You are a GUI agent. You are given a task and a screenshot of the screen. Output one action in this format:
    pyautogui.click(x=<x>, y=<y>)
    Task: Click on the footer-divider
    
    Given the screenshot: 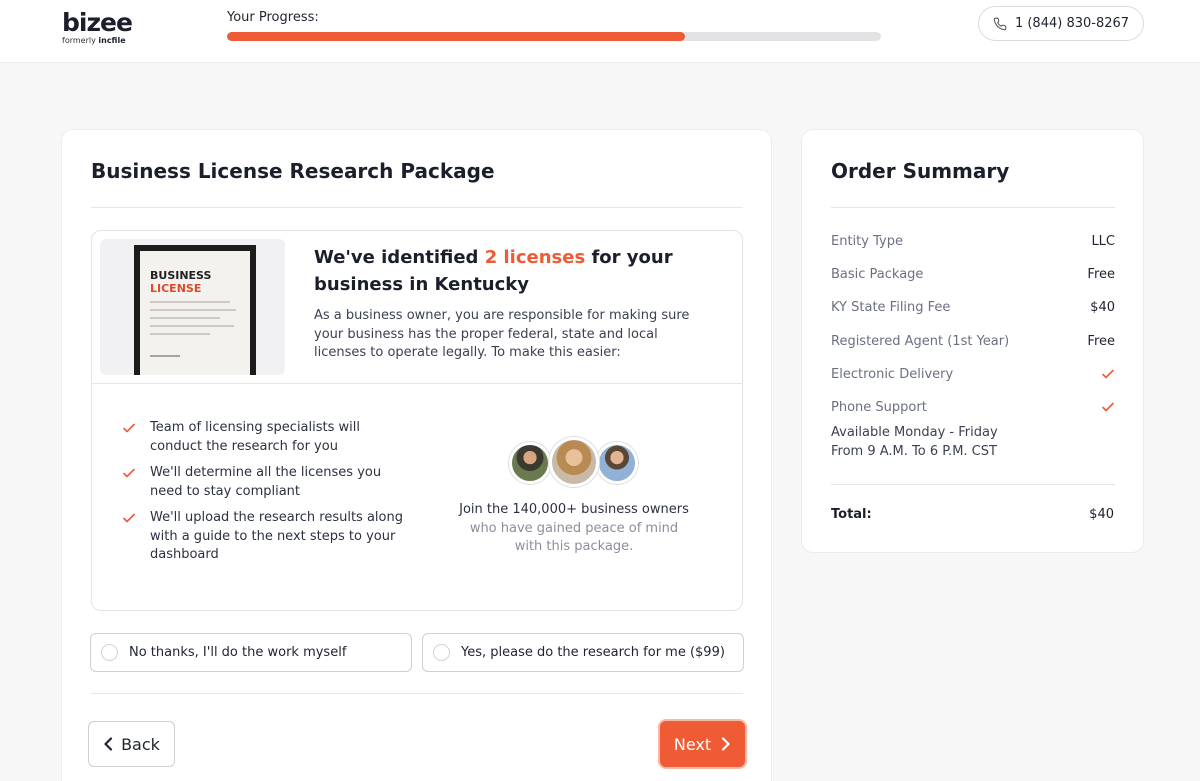 What is the action you would take?
    pyautogui.click(x=417, y=693)
    